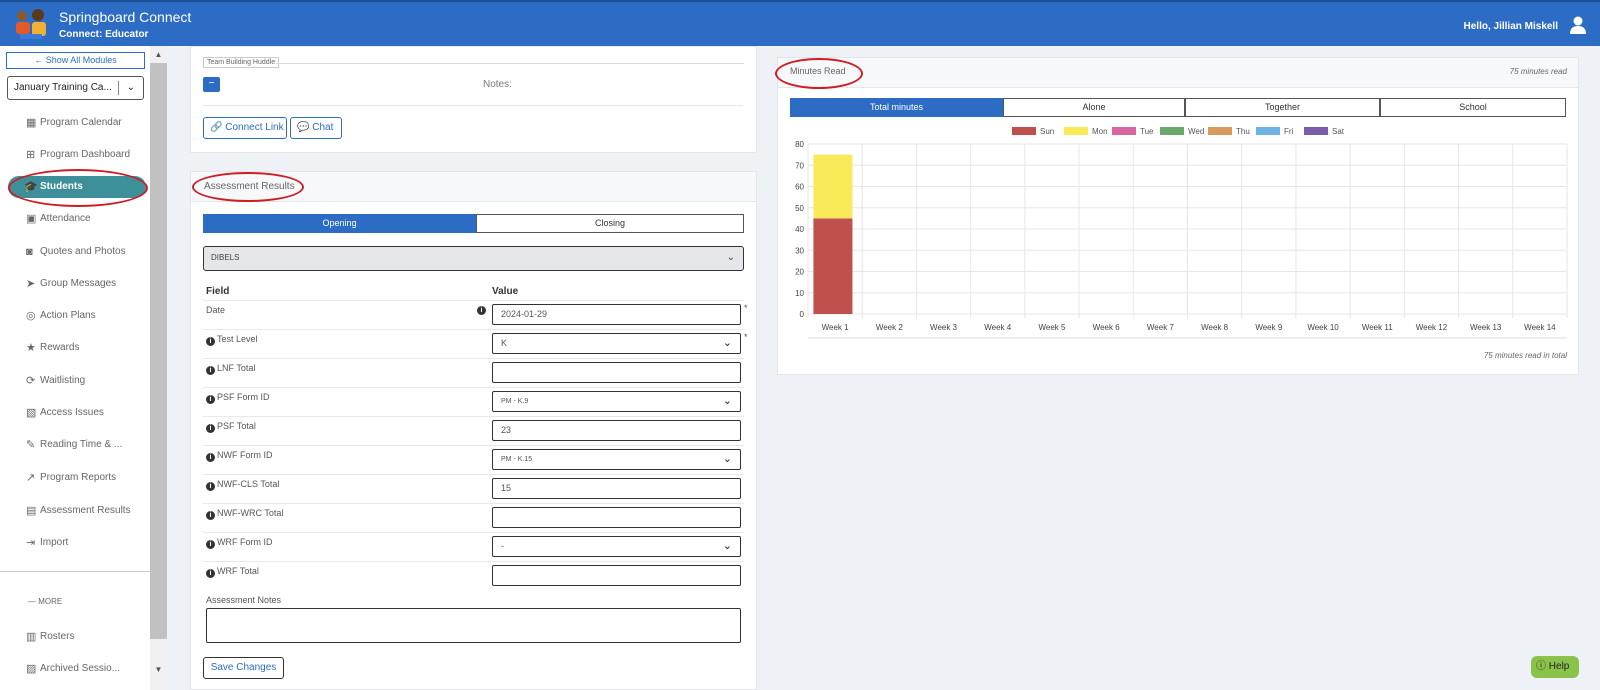 The image size is (1600, 690). What do you see at coordinates (81, 122) in the screenshot?
I see `sidebar-item-label: Program Calendar` at bounding box center [81, 122].